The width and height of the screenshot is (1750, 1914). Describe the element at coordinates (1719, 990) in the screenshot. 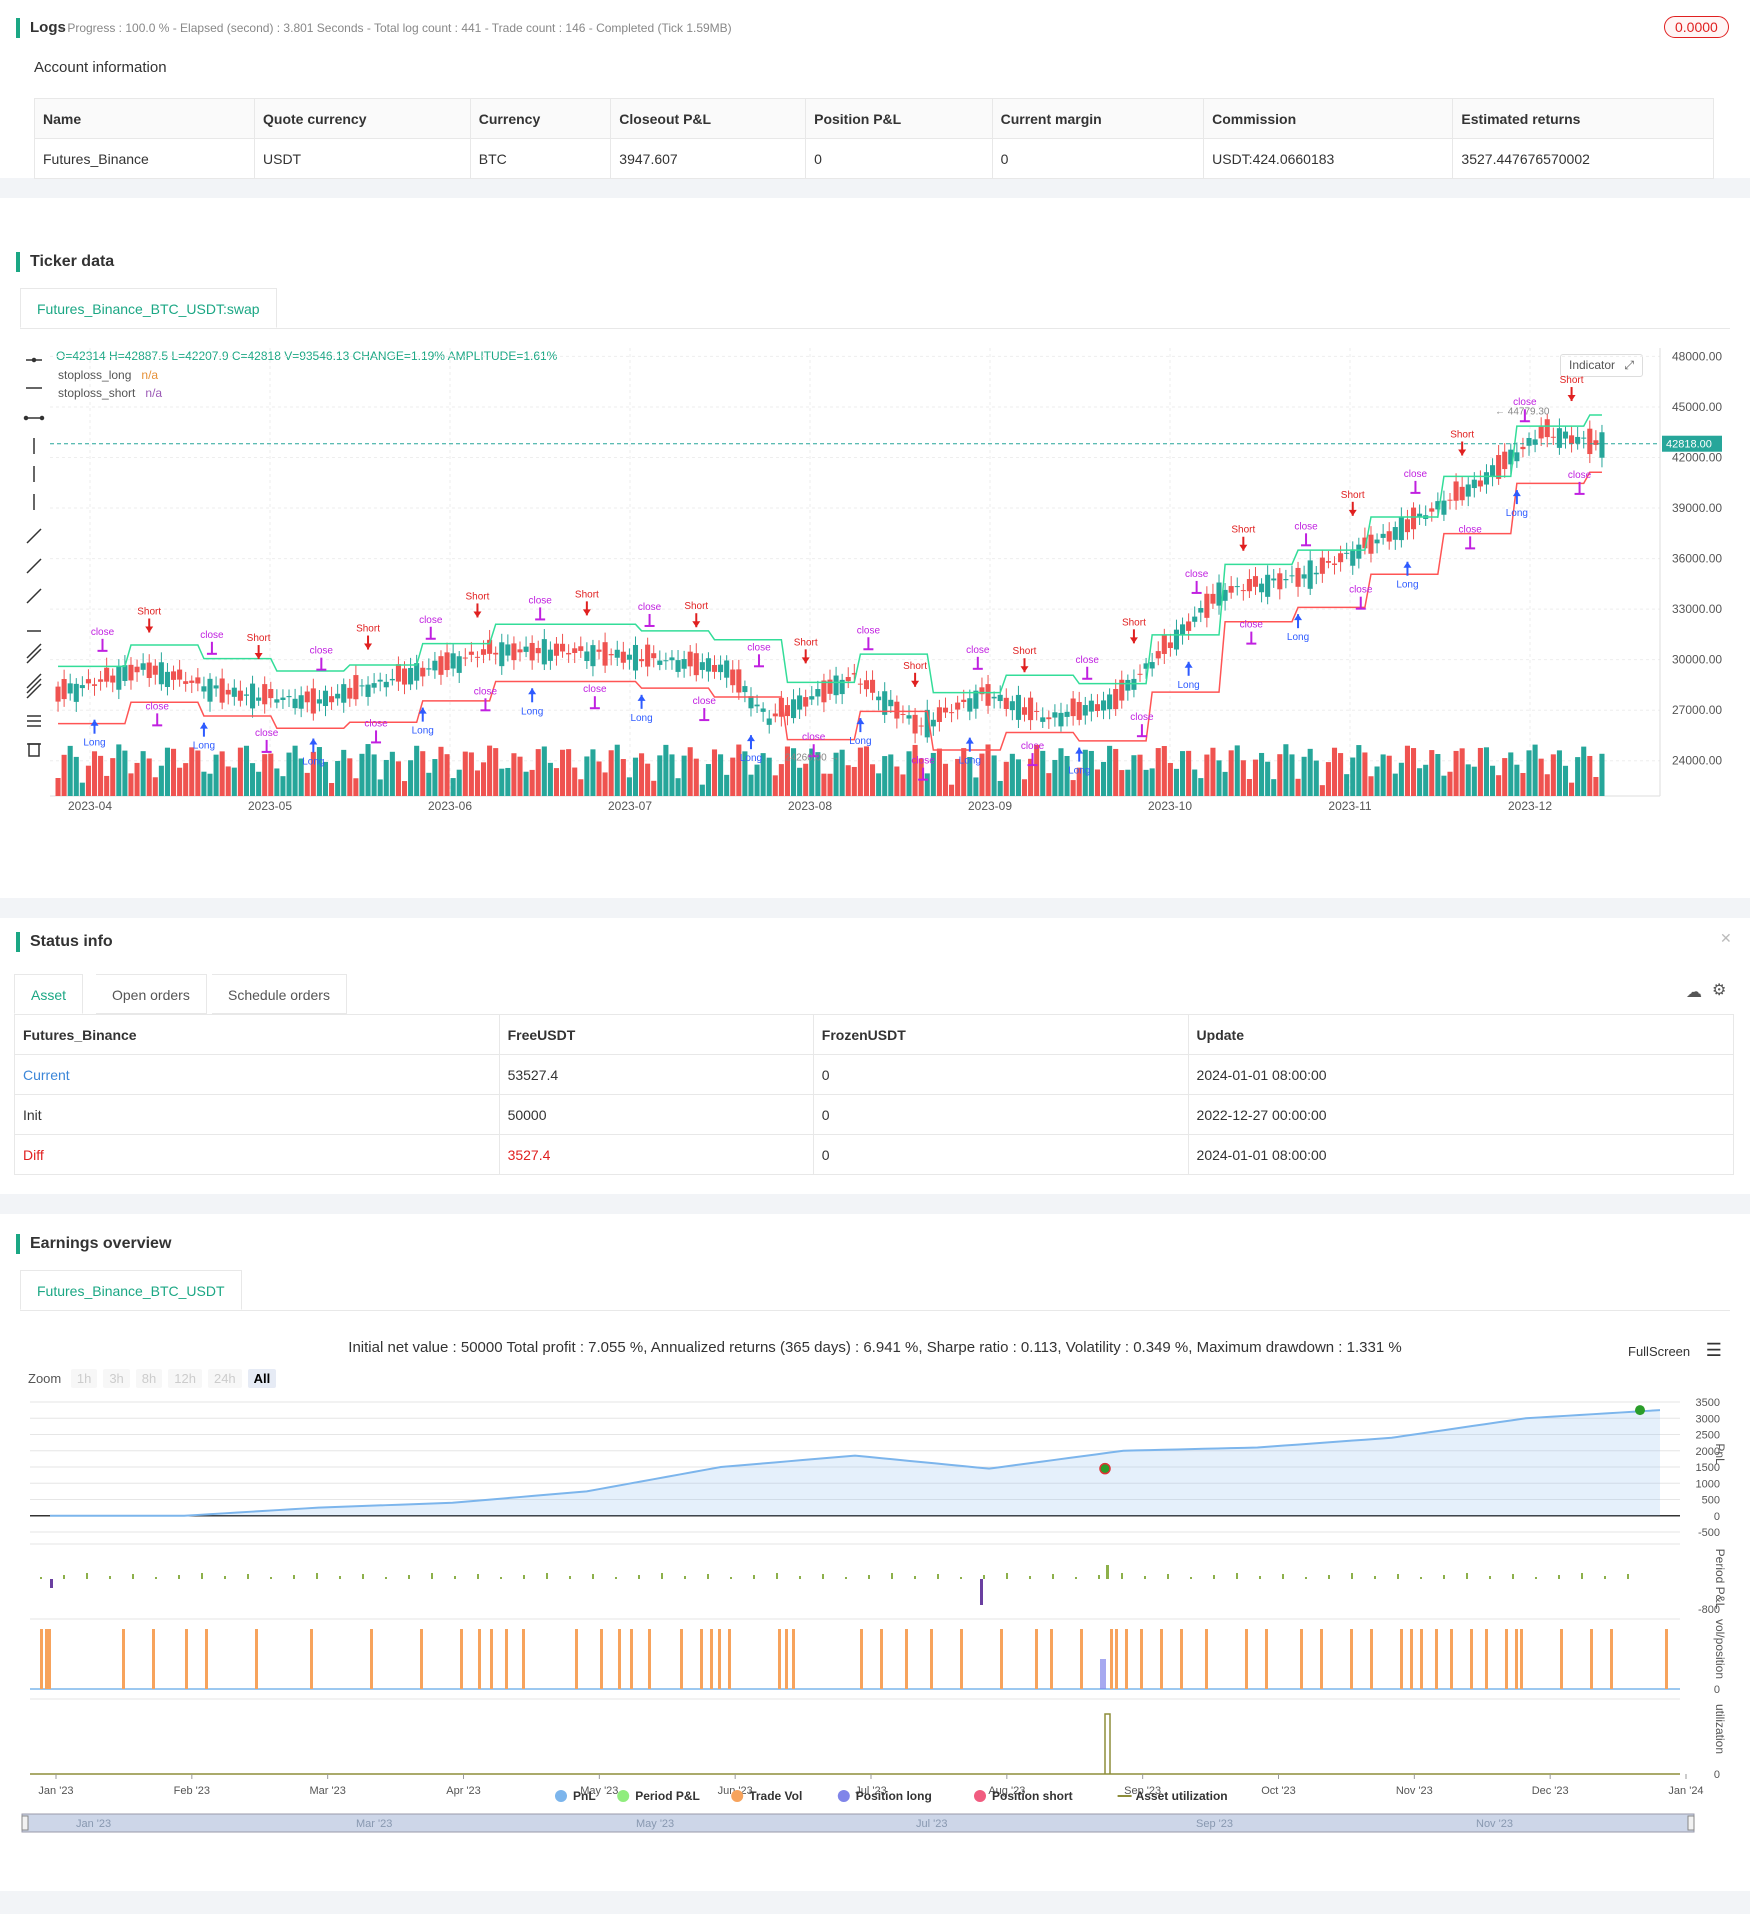

I see `gear-icon: ⚙` at that location.